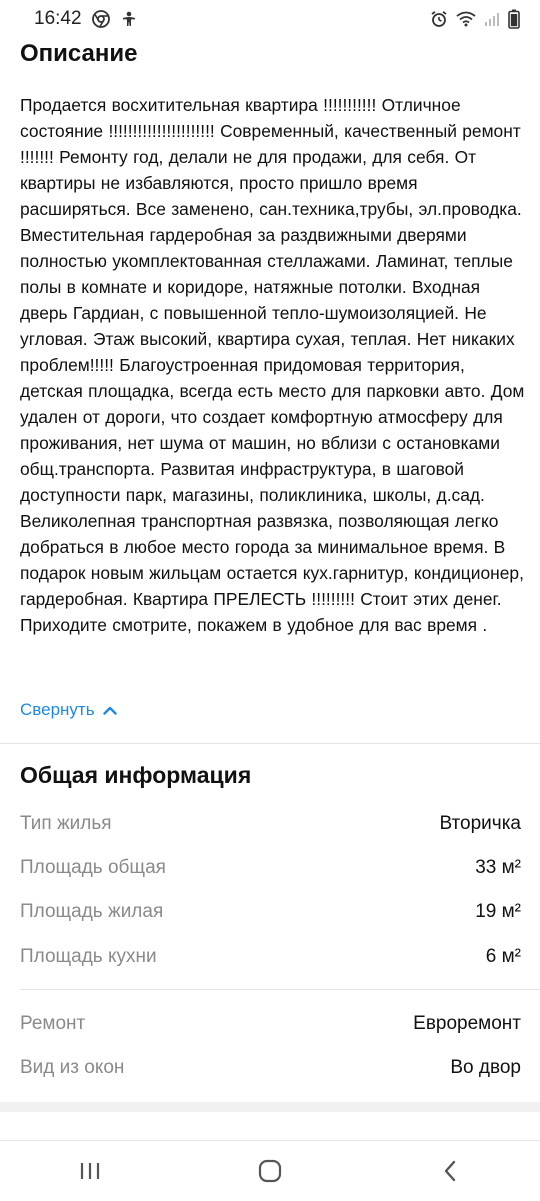 The image size is (540, 1201). Describe the element at coordinates (129, 19) in the screenshot. I see `accessibility-icon` at that location.